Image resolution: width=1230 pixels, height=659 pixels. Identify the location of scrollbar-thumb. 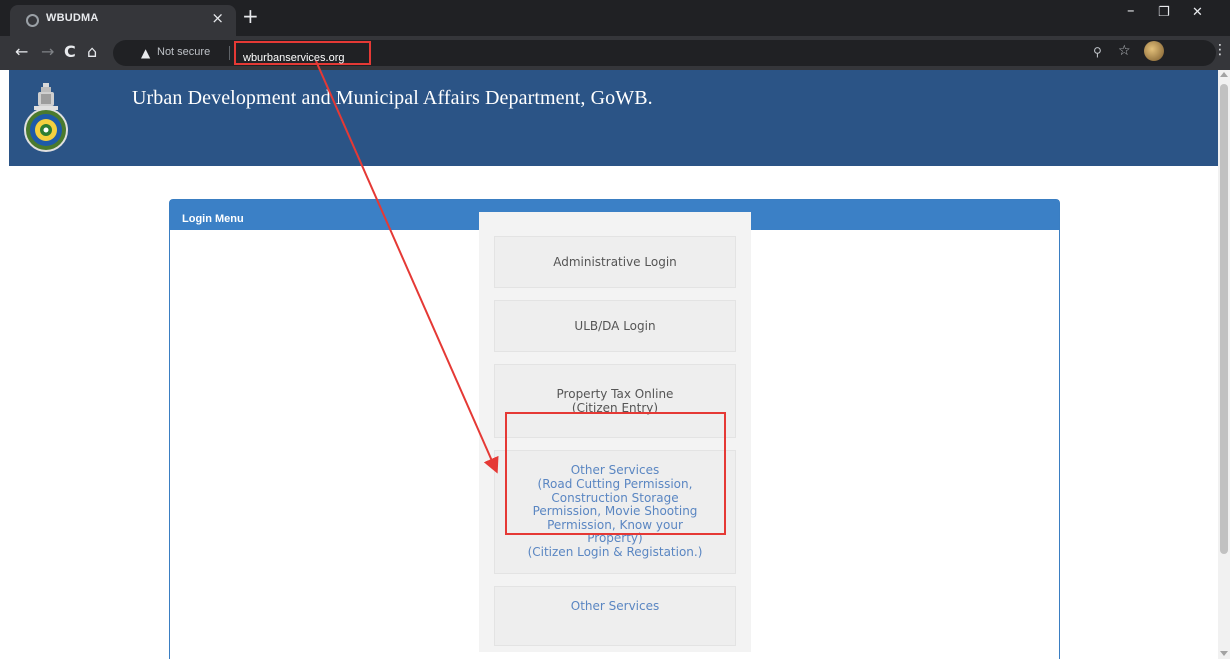
(1224, 319).